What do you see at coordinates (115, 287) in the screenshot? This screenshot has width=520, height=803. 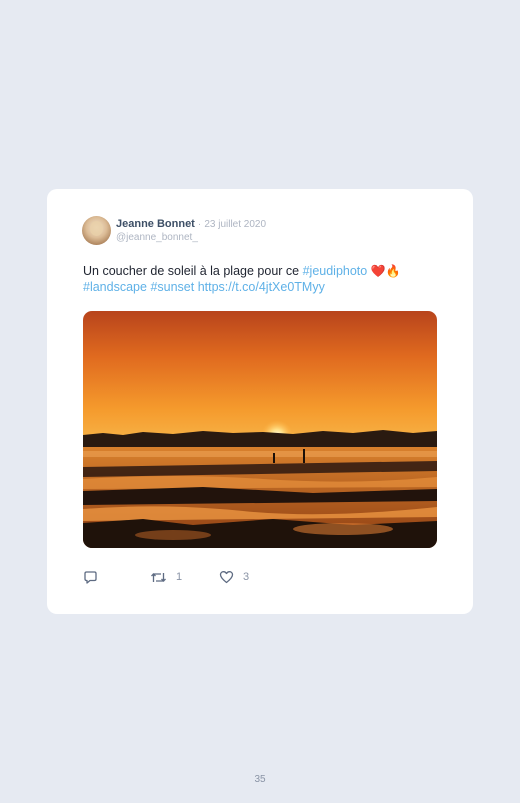 I see `hashtag-landscape: #landscape` at bounding box center [115, 287].